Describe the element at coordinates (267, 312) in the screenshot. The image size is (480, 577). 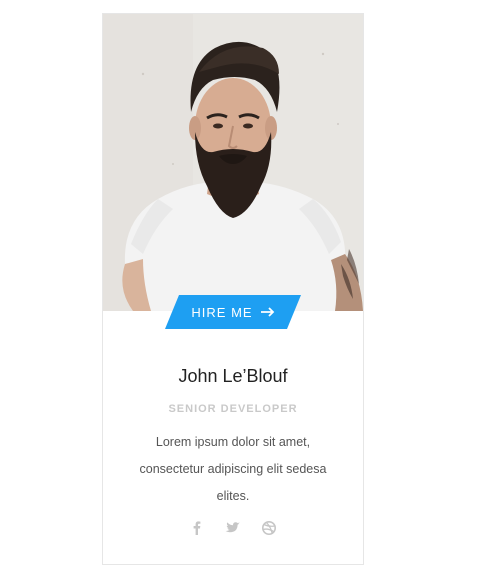
I see `arrow-right-icon` at that location.